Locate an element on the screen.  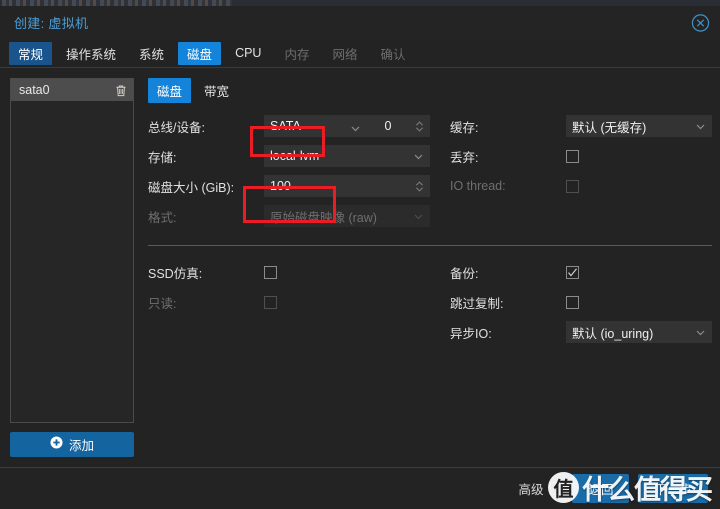
skip-replication-checkbox is located at coordinates (572, 302).